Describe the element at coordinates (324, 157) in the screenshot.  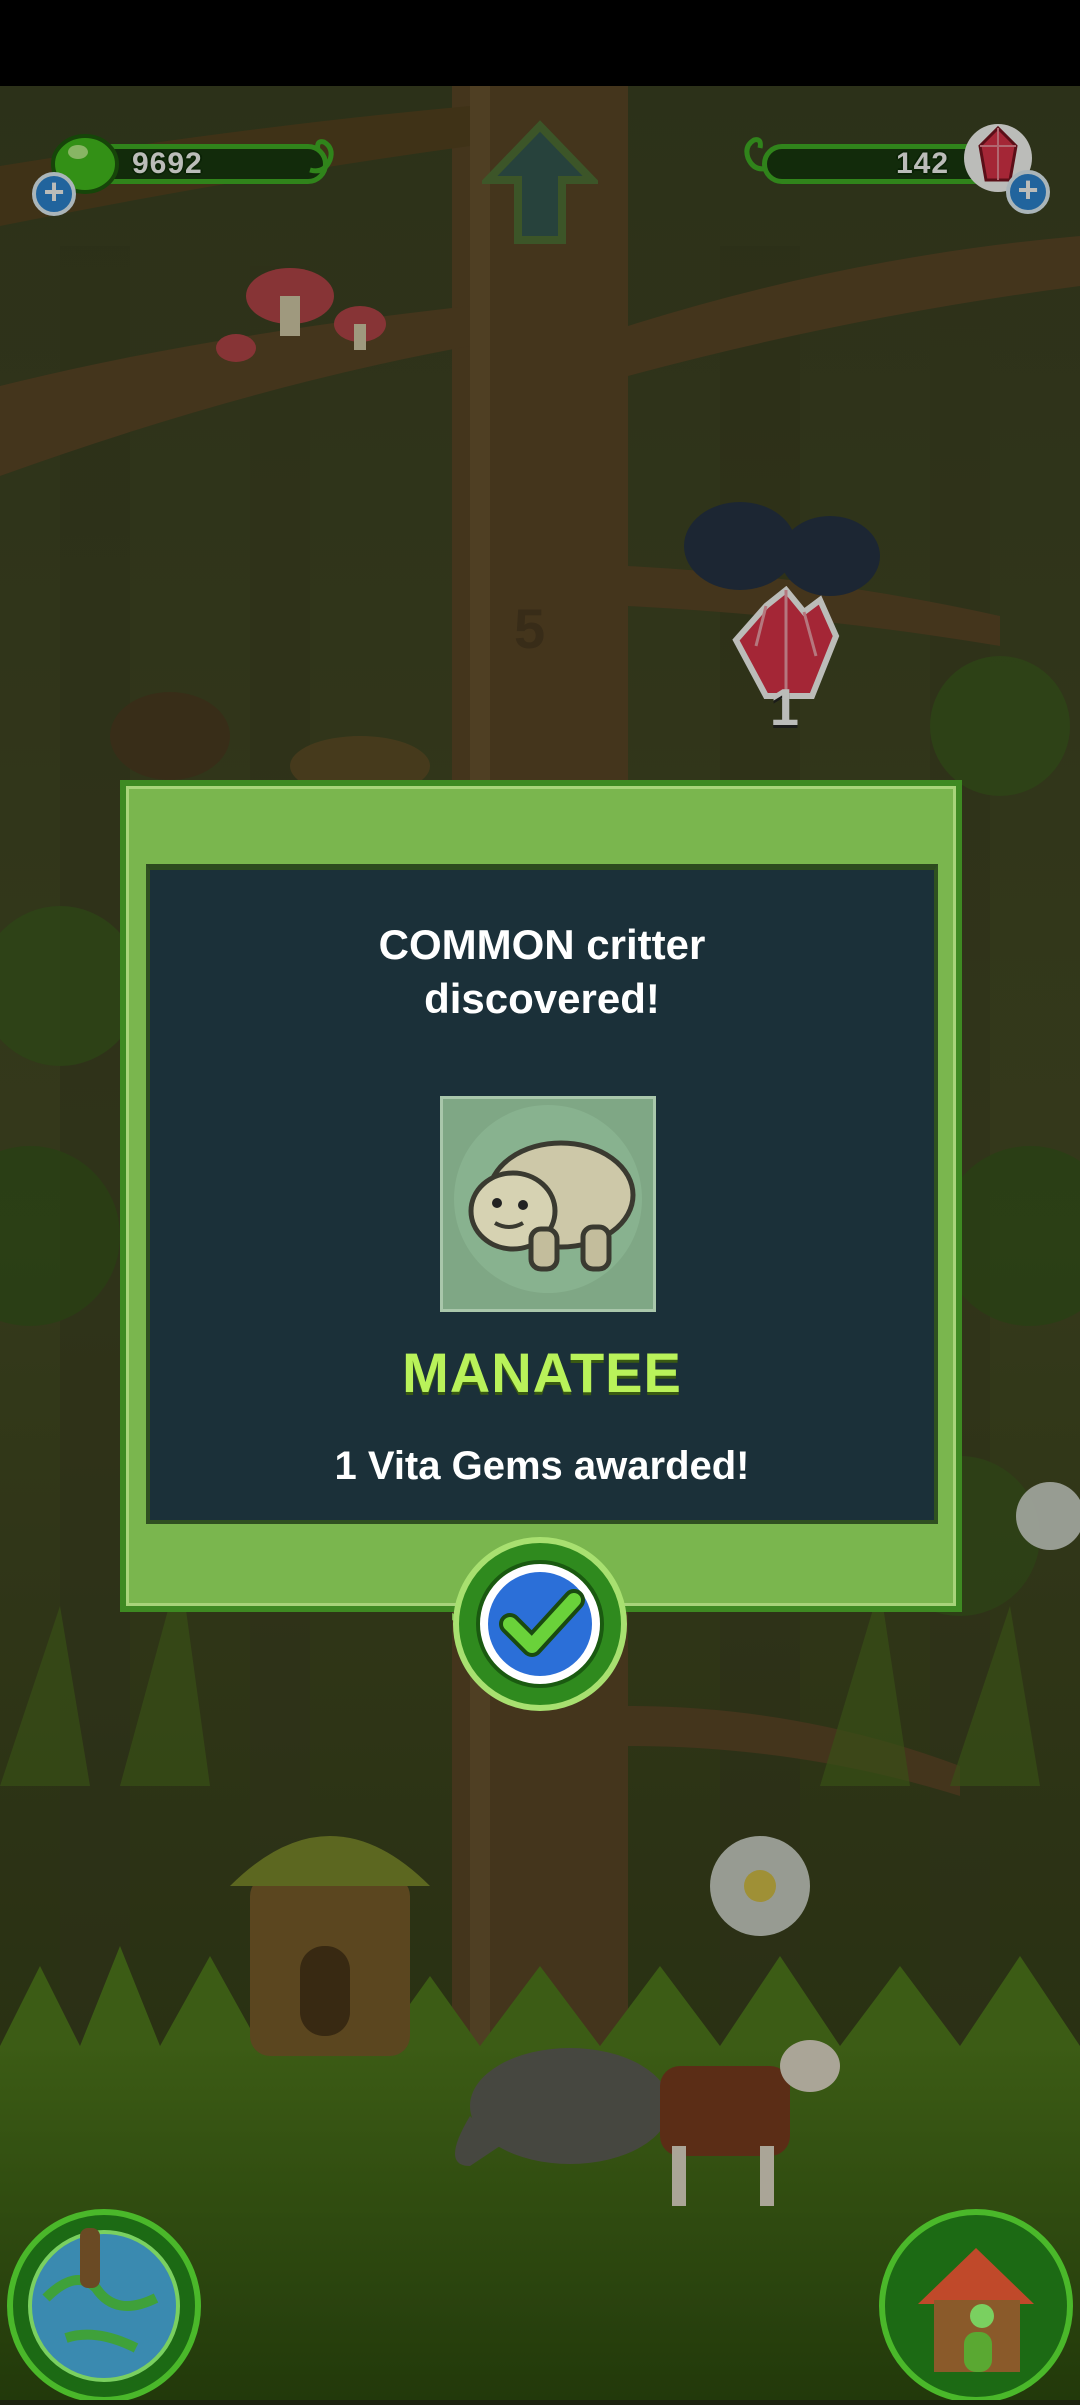
I see `vine-curl-icon` at that location.